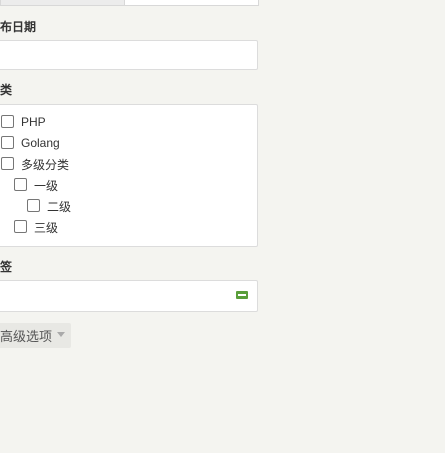 This screenshot has height=453, width=445. What do you see at coordinates (63, 2) in the screenshot?
I see `tab-inactive` at bounding box center [63, 2].